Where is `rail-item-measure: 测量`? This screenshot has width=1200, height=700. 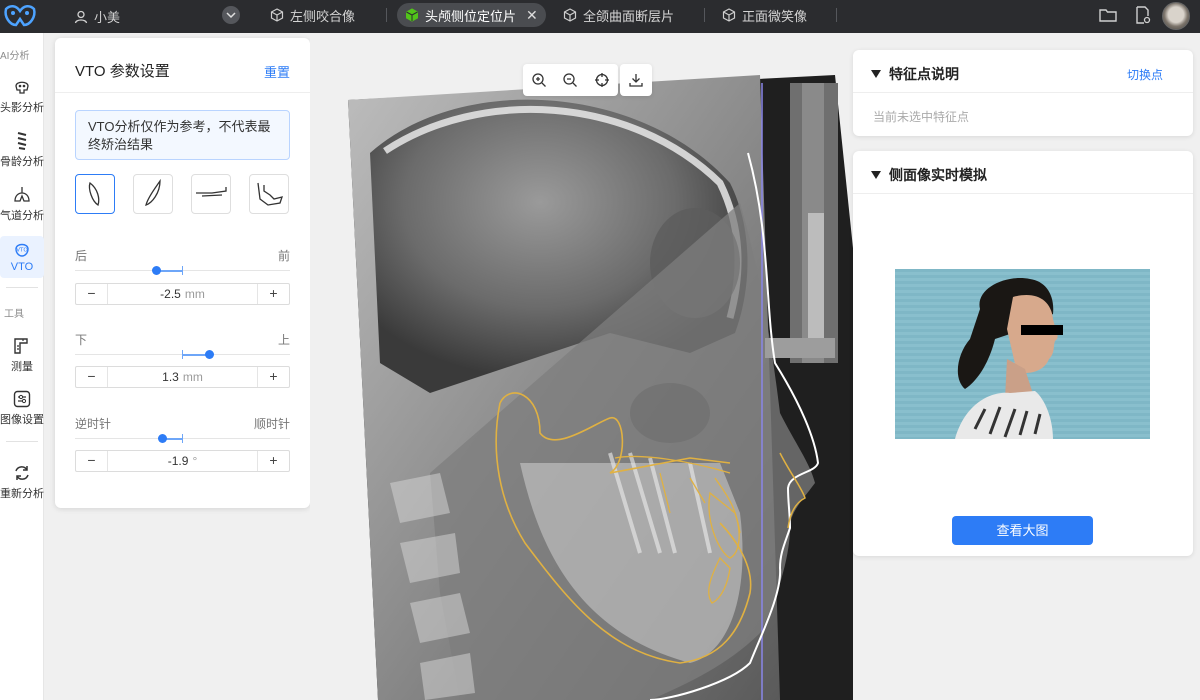
rail-item-measure: 测量 is located at coordinates (22, 355).